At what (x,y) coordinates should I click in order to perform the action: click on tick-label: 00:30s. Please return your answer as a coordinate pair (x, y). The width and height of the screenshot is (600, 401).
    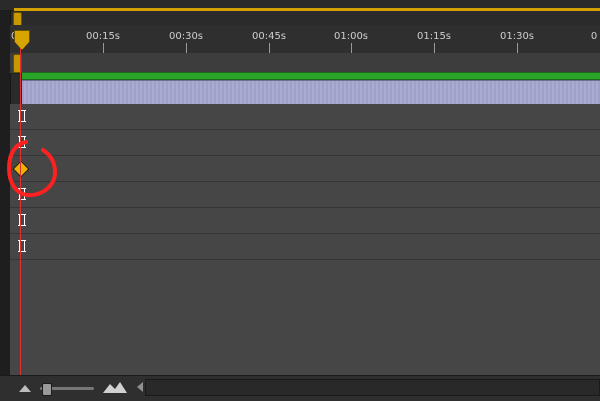
    Looking at the image, I should click on (186, 36).